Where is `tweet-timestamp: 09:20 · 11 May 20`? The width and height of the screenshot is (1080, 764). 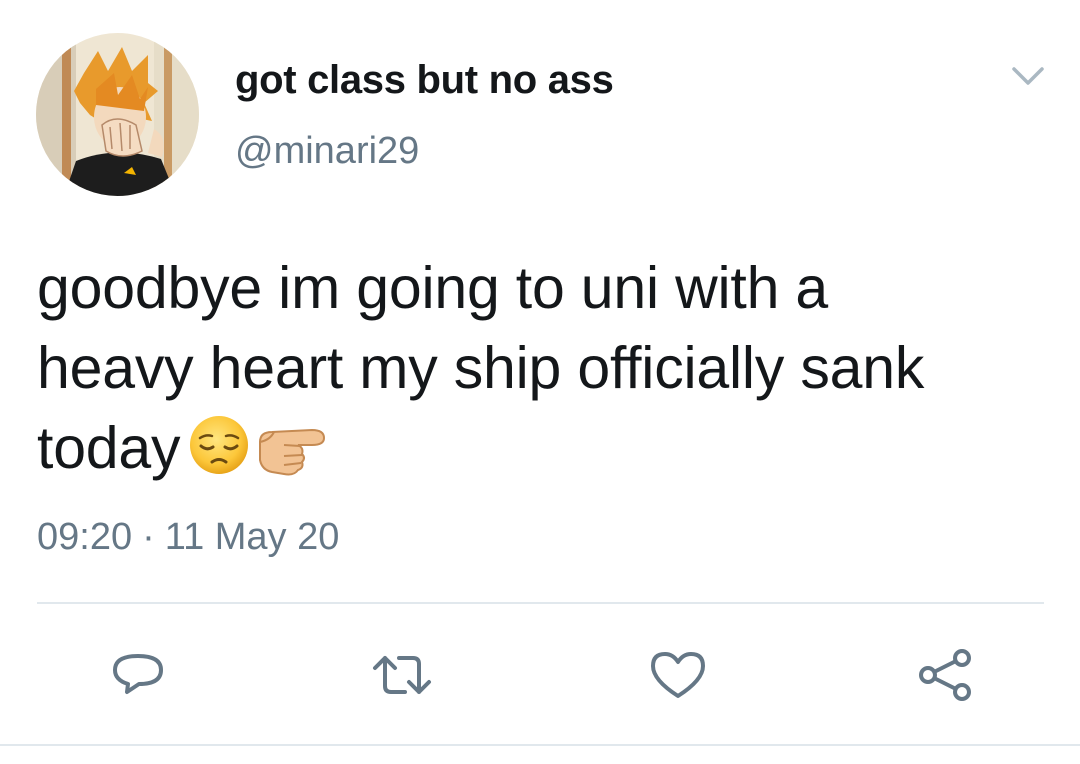
tweet-timestamp: 09:20 · 11 May 20 is located at coordinates (188, 537).